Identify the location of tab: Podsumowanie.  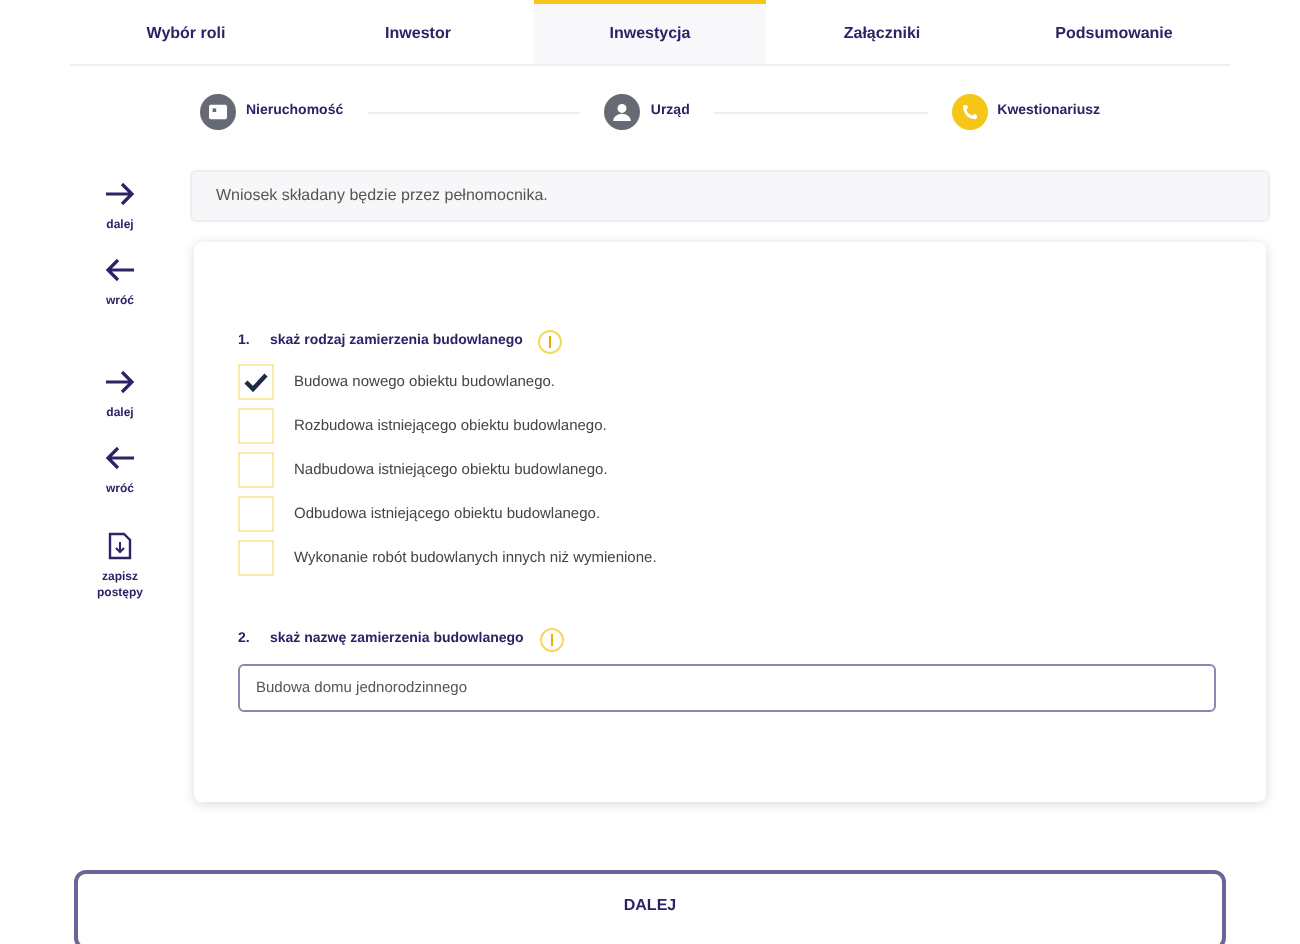
(1114, 32).